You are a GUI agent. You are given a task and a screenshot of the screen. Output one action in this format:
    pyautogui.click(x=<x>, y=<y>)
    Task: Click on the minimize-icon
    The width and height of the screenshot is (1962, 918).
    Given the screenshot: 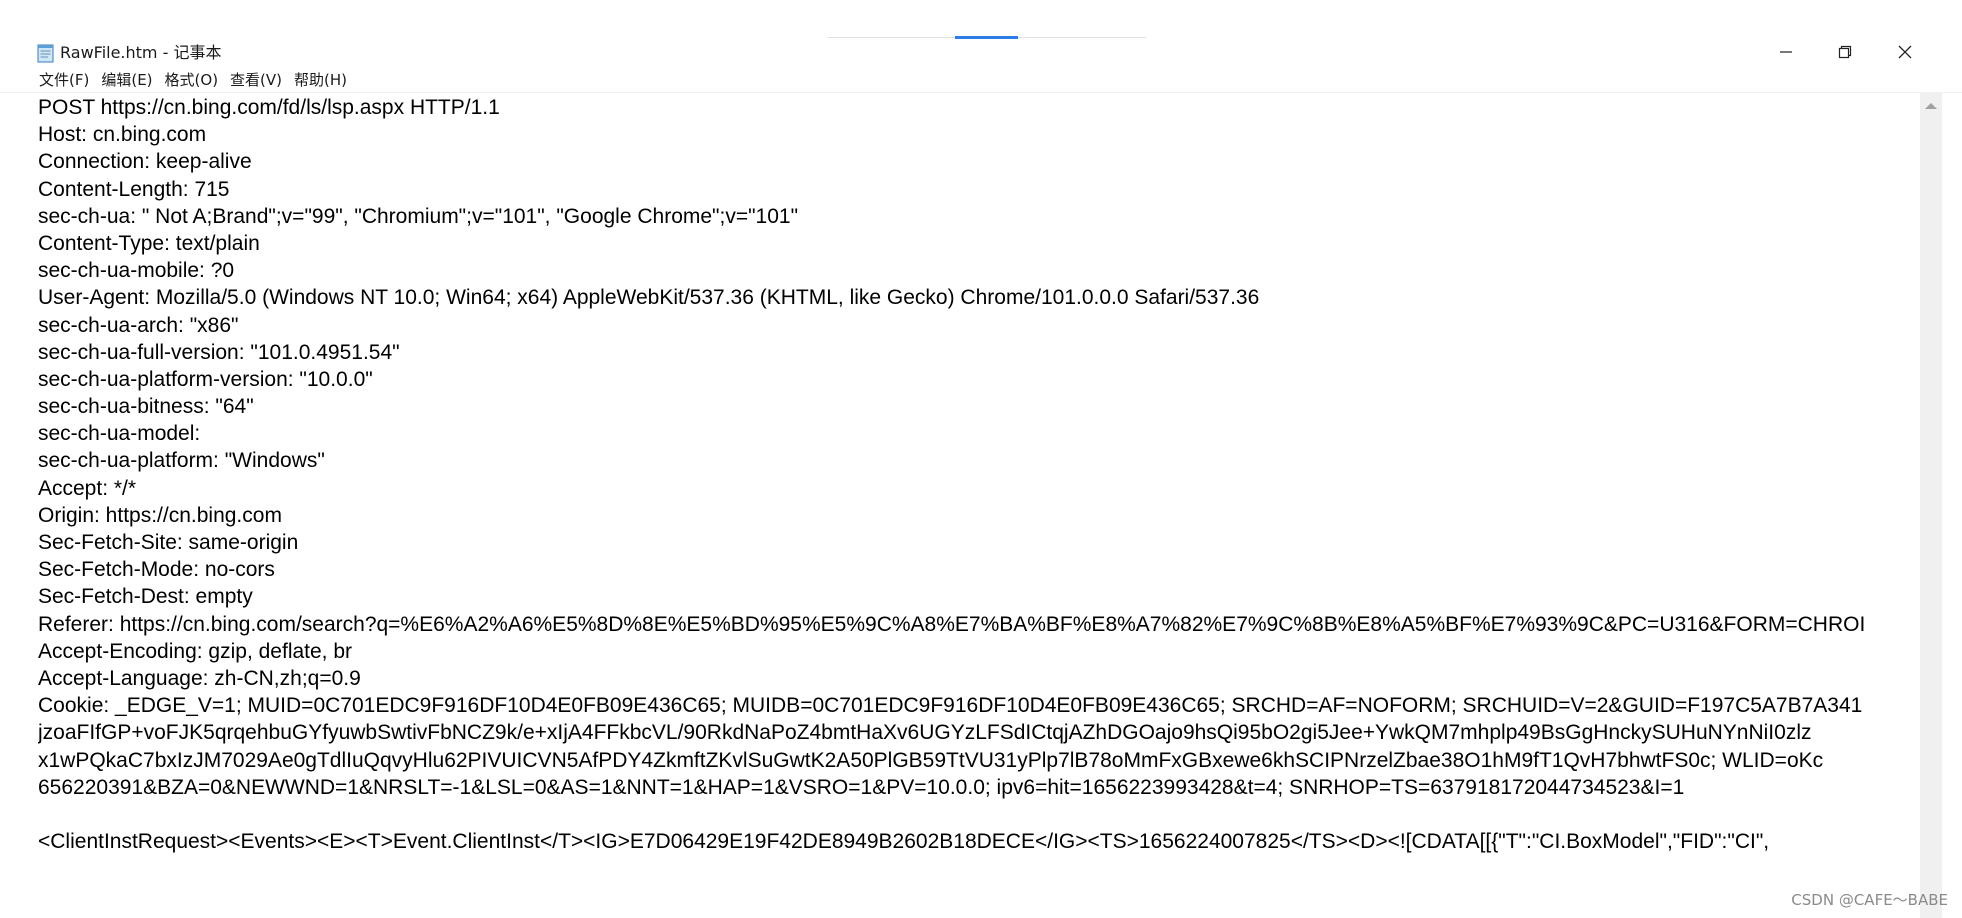 What is the action you would take?
    pyautogui.click(x=1786, y=52)
    